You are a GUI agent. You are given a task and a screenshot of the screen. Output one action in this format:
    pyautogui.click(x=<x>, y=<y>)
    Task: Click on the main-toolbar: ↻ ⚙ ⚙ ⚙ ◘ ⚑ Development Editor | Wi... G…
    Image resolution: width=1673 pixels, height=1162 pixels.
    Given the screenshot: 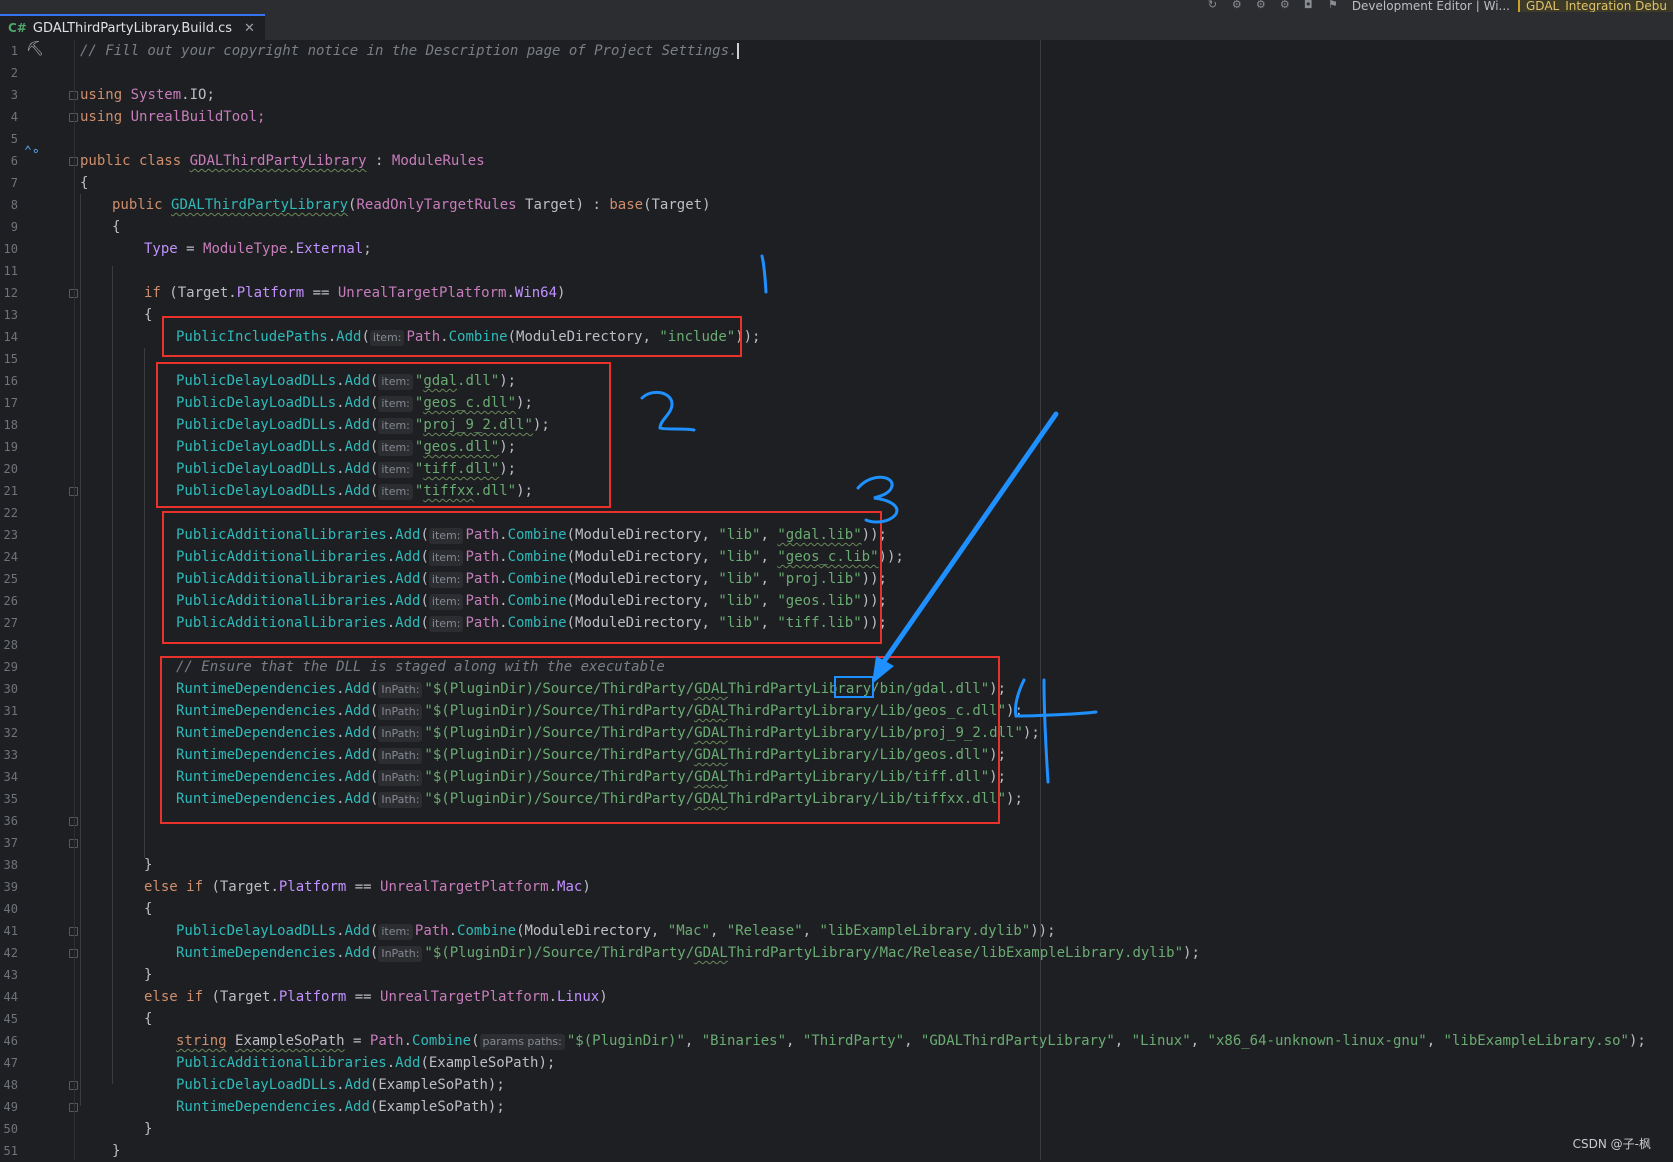 What is the action you would take?
    pyautogui.click(x=1440, y=6)
    